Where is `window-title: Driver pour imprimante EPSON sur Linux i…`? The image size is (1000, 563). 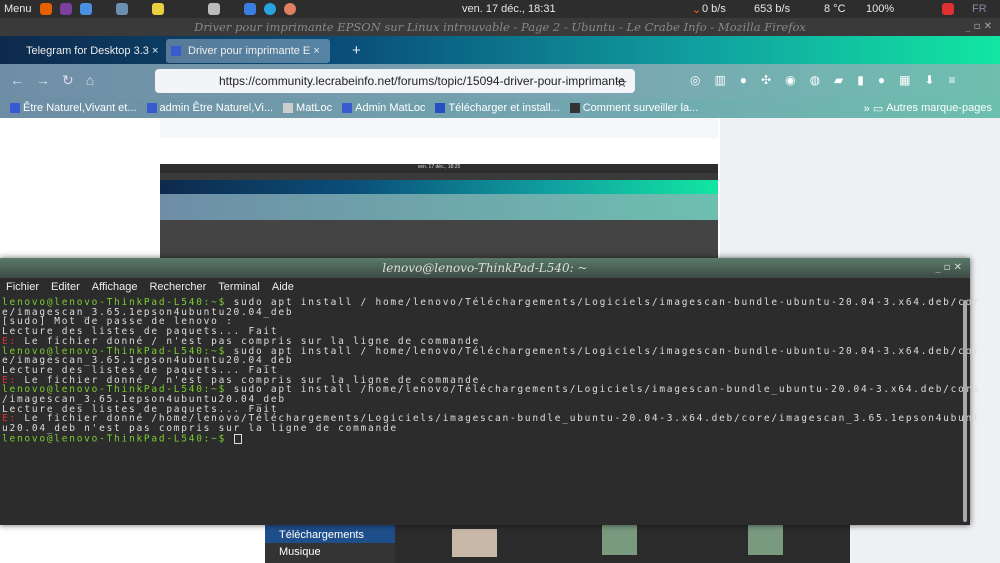
window-title: Driver pour imprimante EPSON sur Linux i… is located at coordinates (500, 27).